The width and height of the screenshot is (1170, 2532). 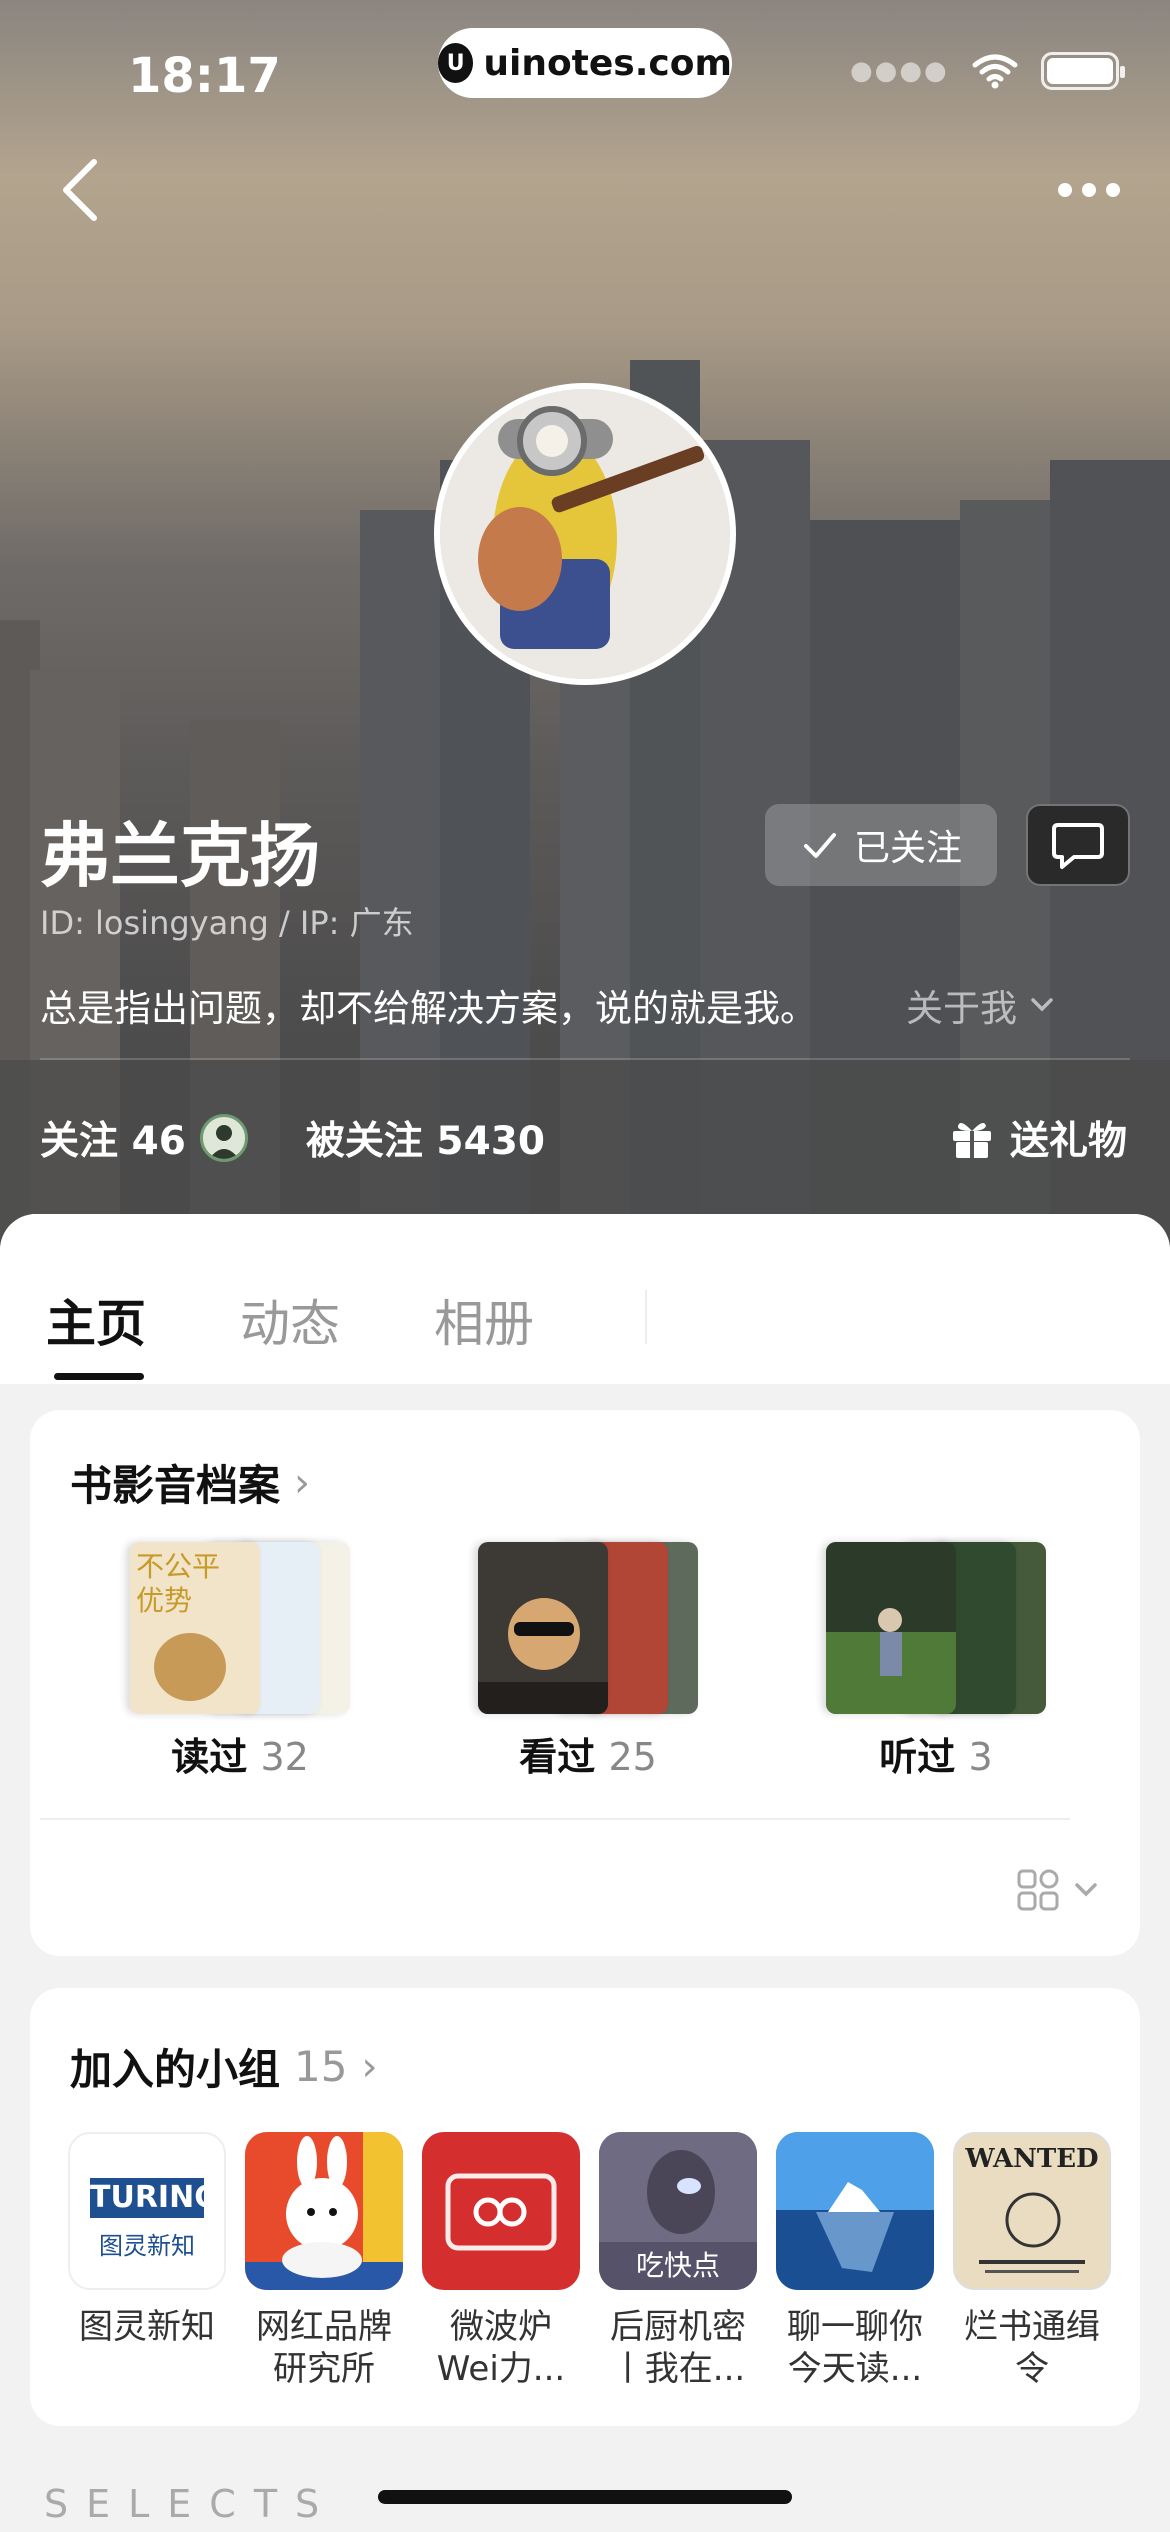 I want to click on archive-watched: 看过 25, so click(x=588, y=1661).